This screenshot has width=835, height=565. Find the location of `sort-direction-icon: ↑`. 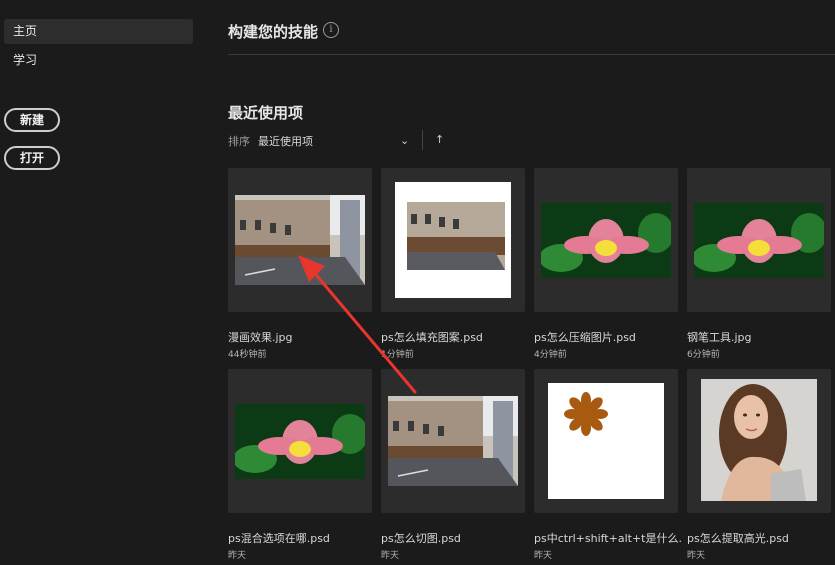

sort-direction-icon: ↑ is located at coordinates (439, 139).